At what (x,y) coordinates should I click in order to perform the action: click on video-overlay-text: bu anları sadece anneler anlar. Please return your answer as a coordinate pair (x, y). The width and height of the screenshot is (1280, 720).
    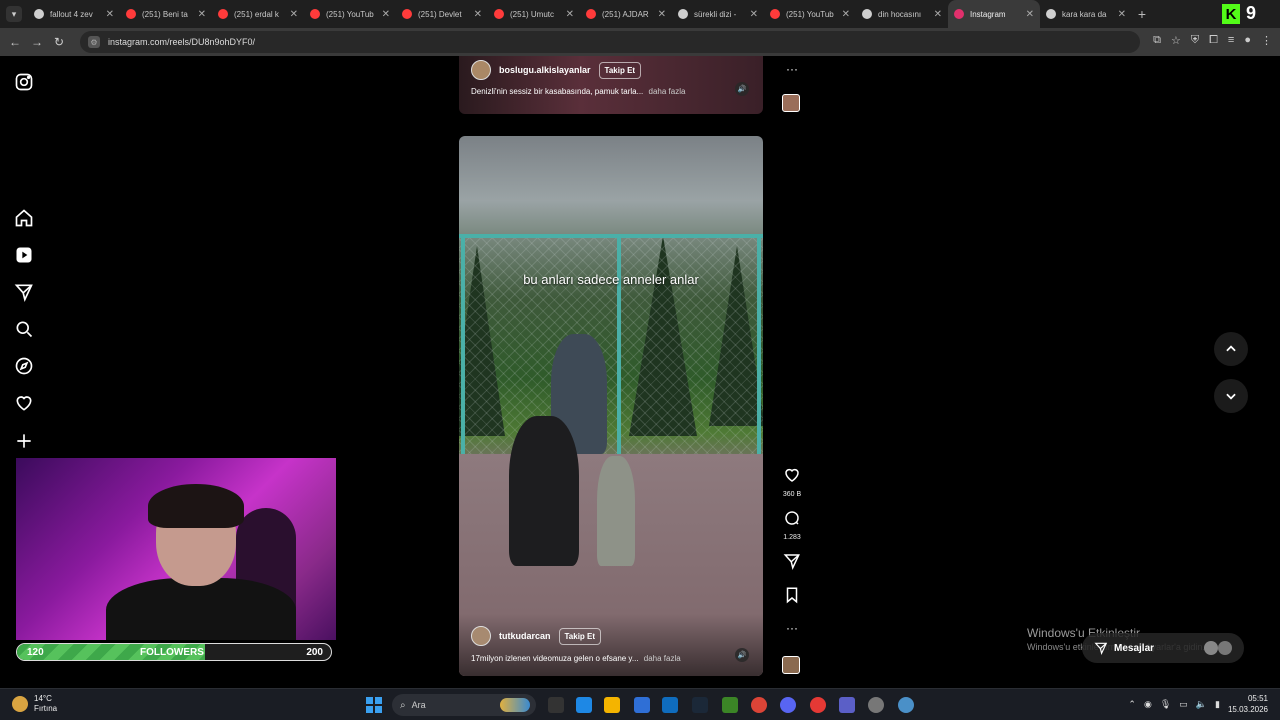
    Looking at the image, I should click on (611, 279).